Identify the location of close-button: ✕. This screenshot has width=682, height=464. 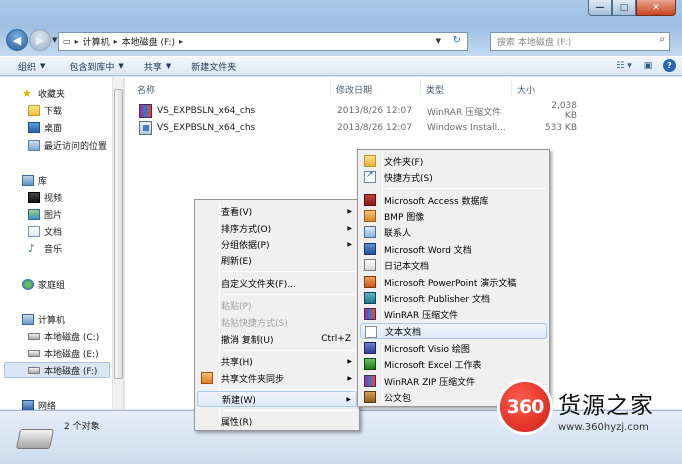
(656, 8).